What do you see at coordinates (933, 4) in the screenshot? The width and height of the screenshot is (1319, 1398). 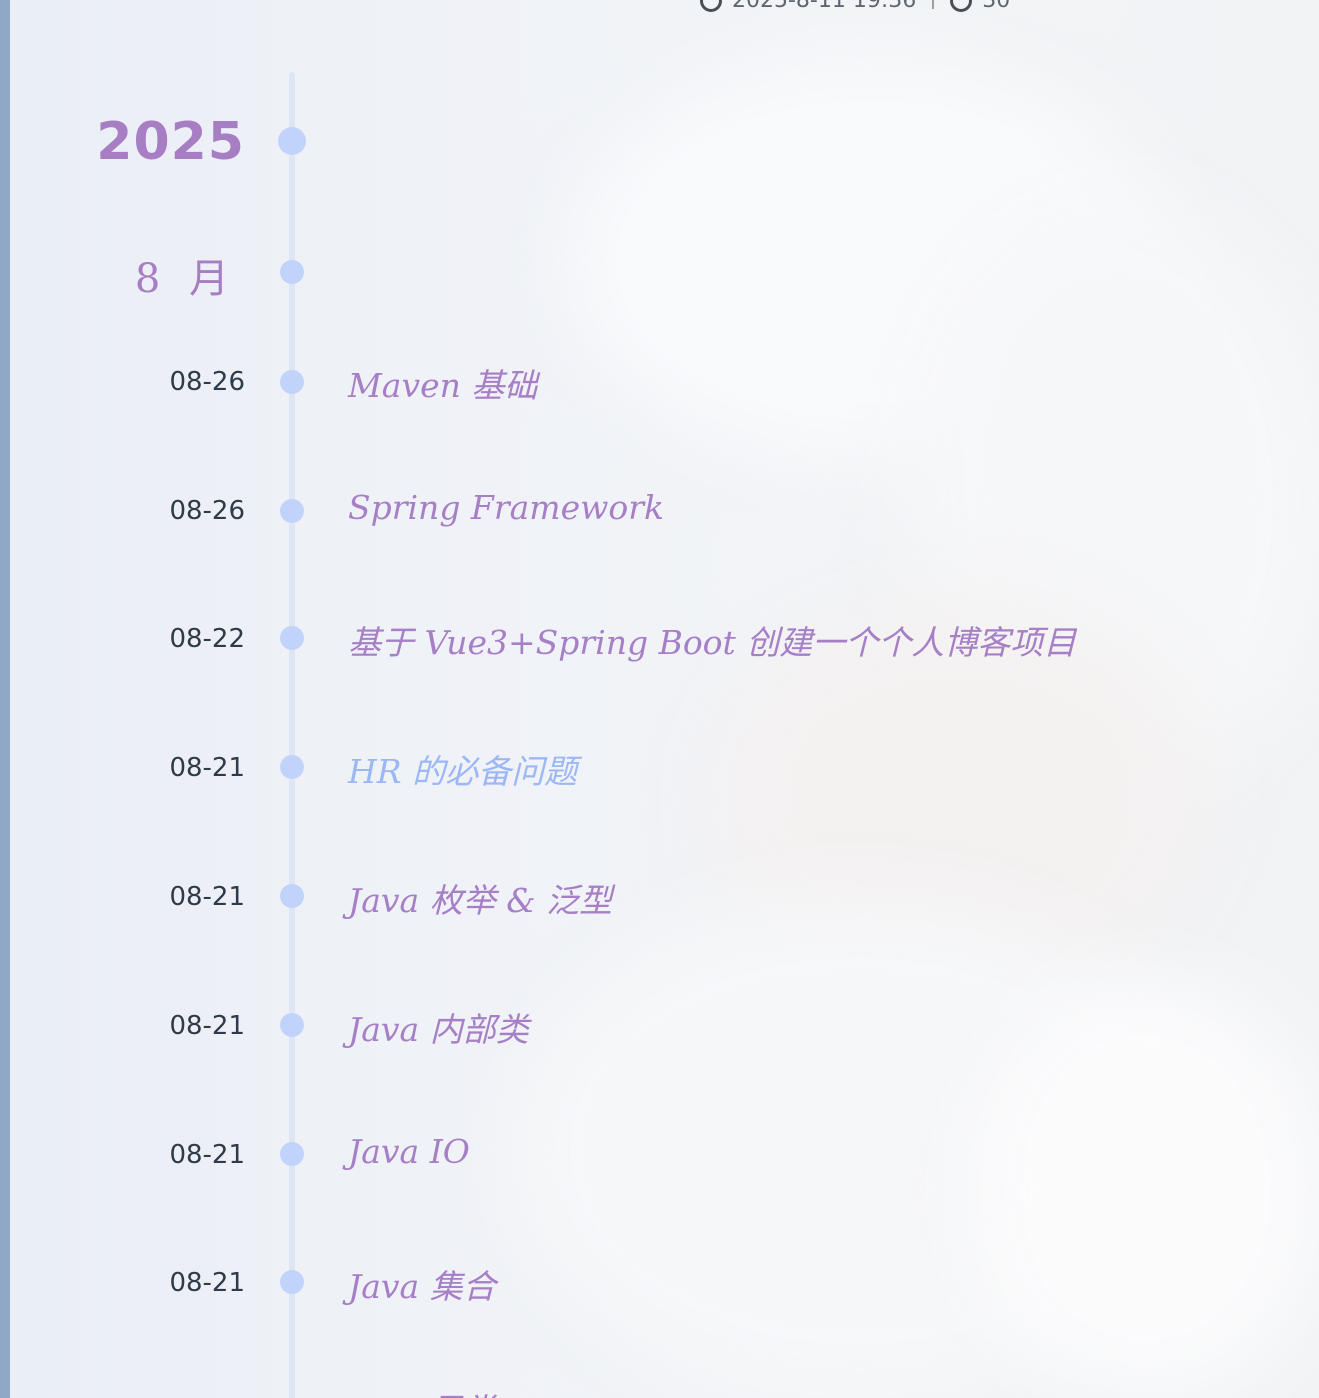 I see `meta-divider` at bounding box center [933, 4].